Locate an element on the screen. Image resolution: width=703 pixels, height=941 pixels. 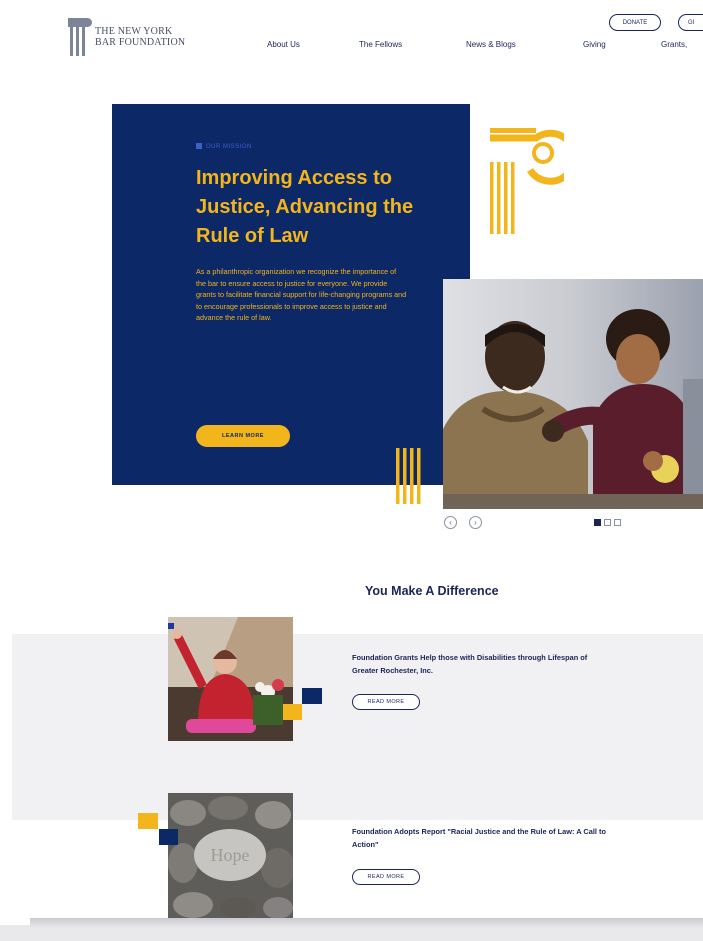
gold-bars-decoration is located at coordinates (408, 476).